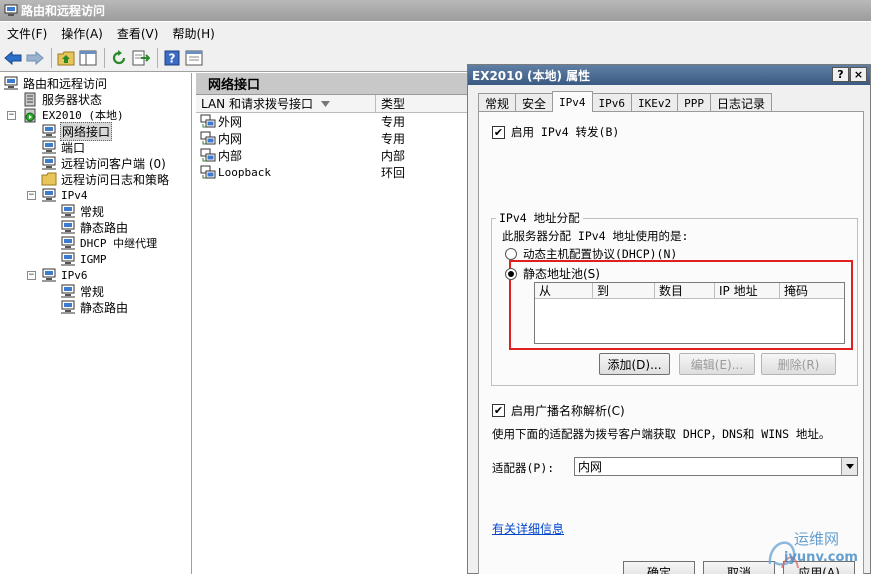 Image resolution: width=871 pixels, height=574 pixels. What do you see at coordinates (572, 101) in the screenshot?
I see `tab-ipv4: IPv4` at bounding box center [572, 101].